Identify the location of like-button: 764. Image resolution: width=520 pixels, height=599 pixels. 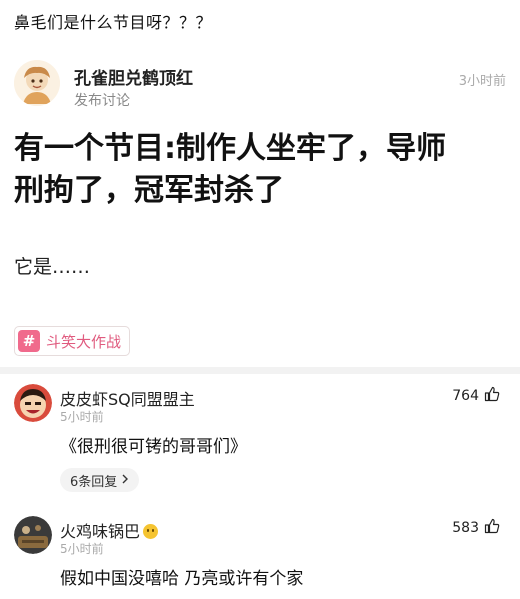
(476, 396).